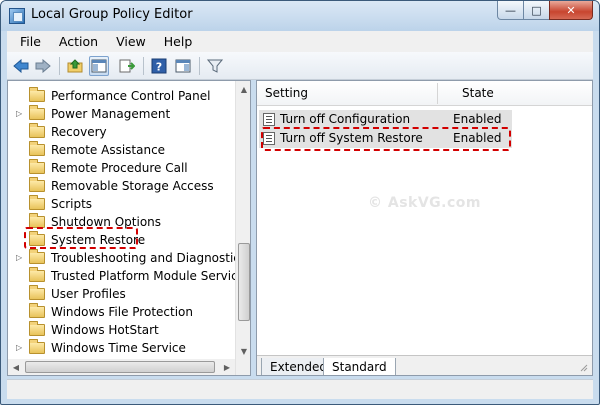 This screenshot has width=600, height=405. I want to click on tree-item: ▷ Power Management, so click(123, 114).